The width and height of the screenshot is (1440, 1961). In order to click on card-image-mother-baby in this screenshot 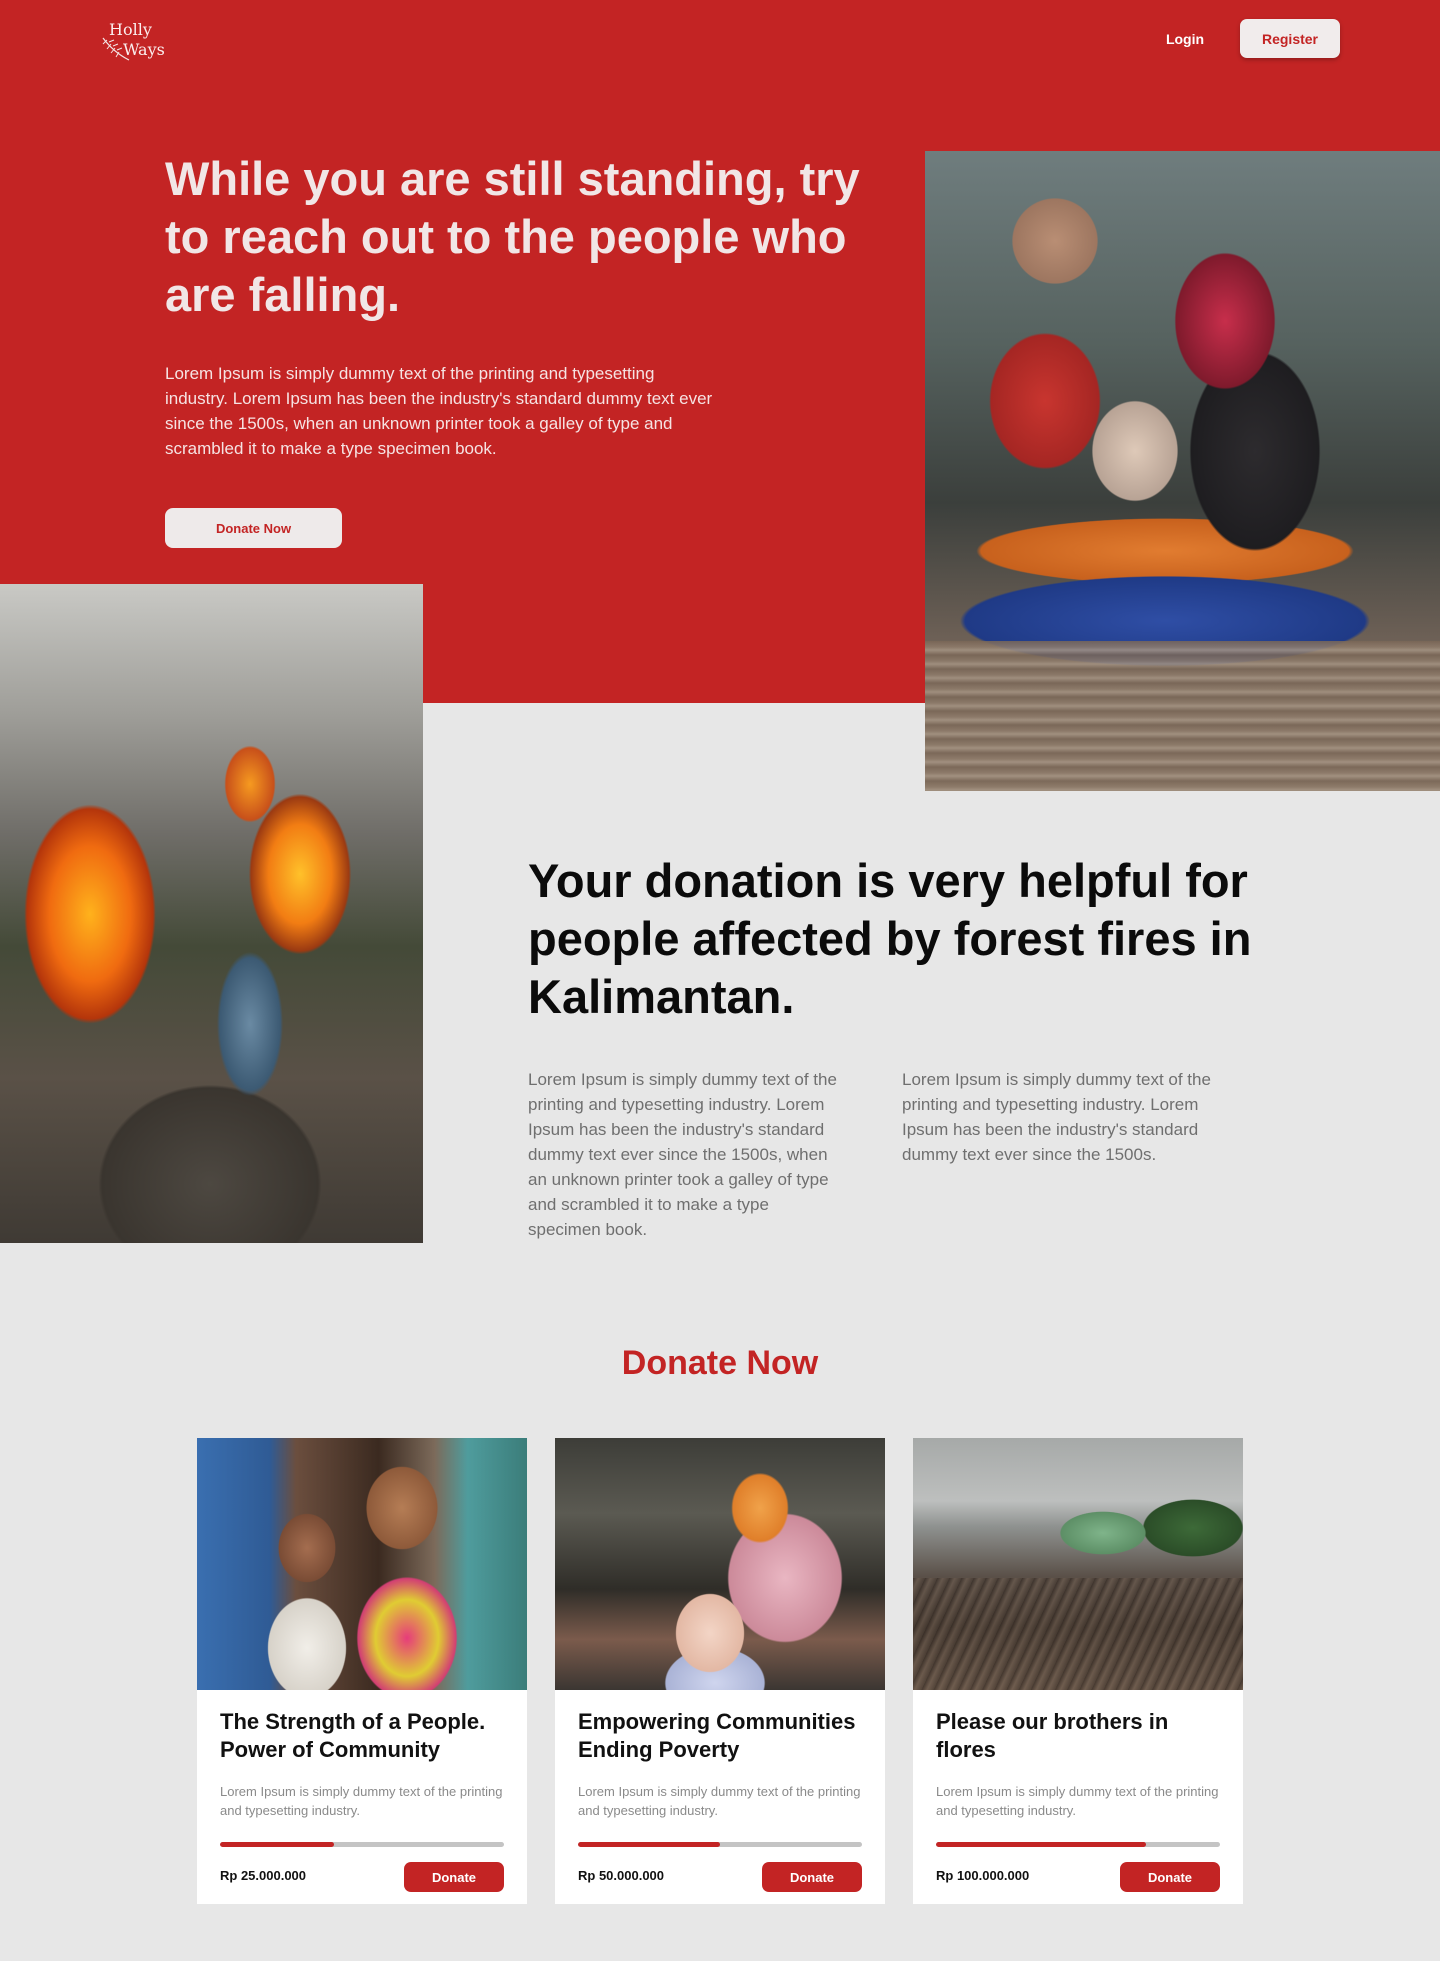, I will do `click(720, 1564)`.